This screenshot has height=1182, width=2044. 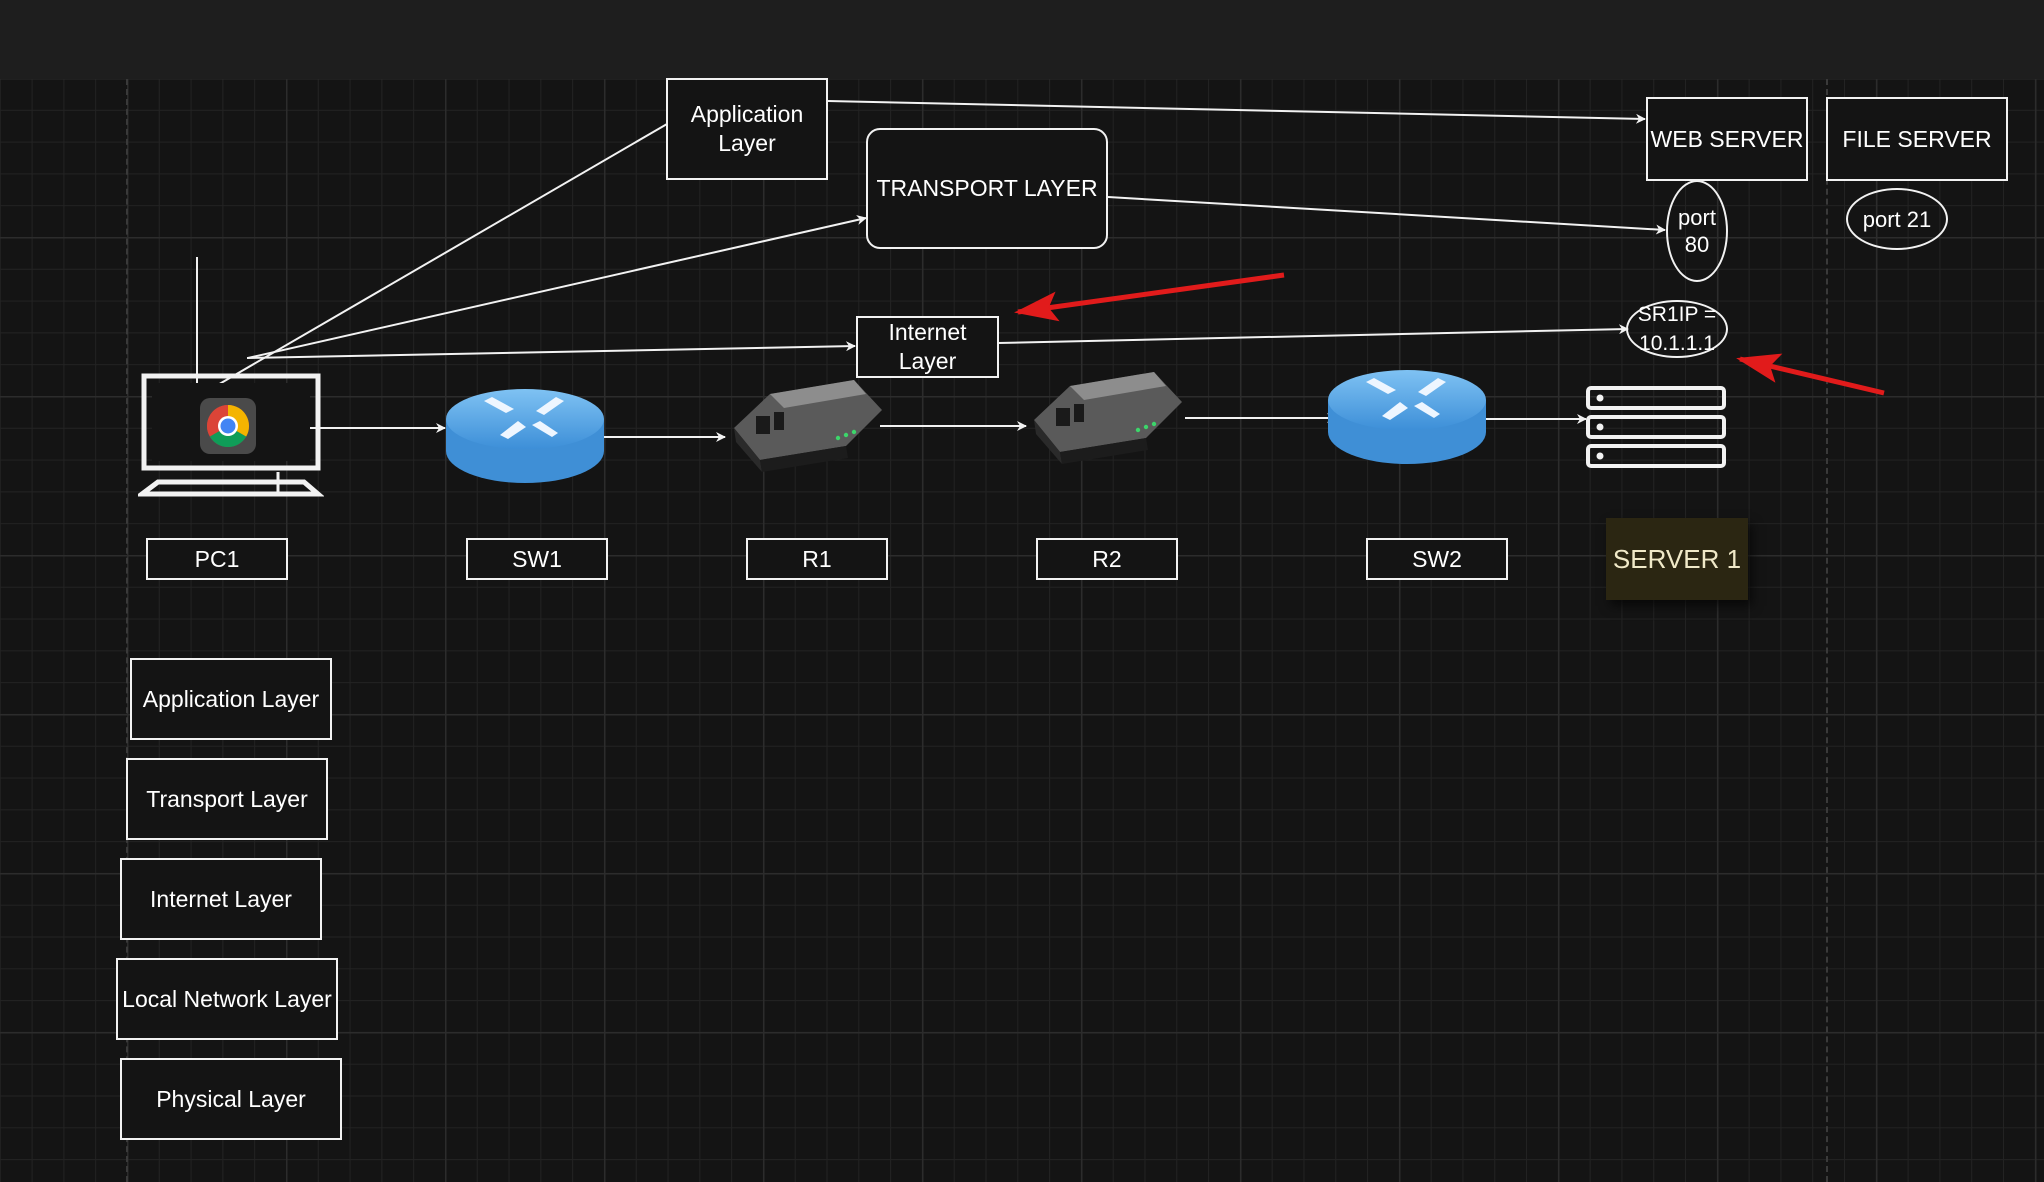 I want to click on port-21-ellipse: port 21, so click(x=1897, y=219).